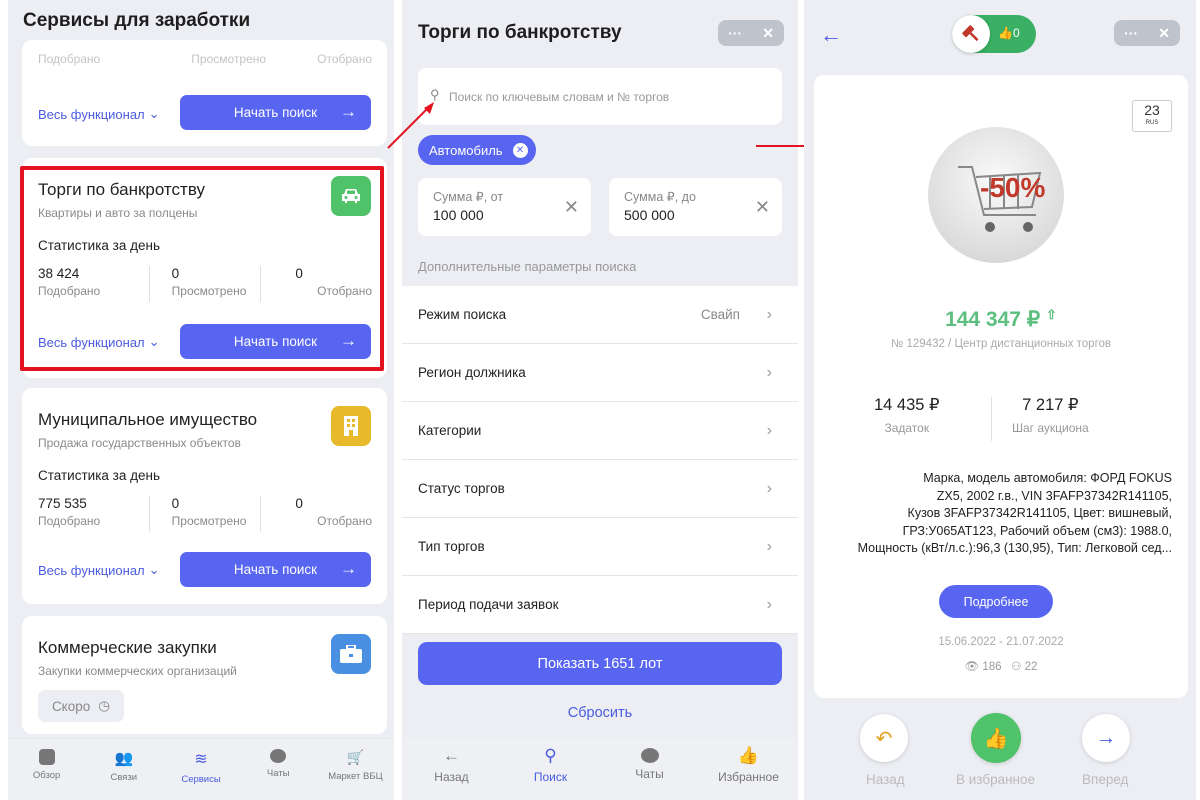 This screenshot has width=1200, height=800. I want to click on tab-connections: 👥 Связи, so click(123, 769).